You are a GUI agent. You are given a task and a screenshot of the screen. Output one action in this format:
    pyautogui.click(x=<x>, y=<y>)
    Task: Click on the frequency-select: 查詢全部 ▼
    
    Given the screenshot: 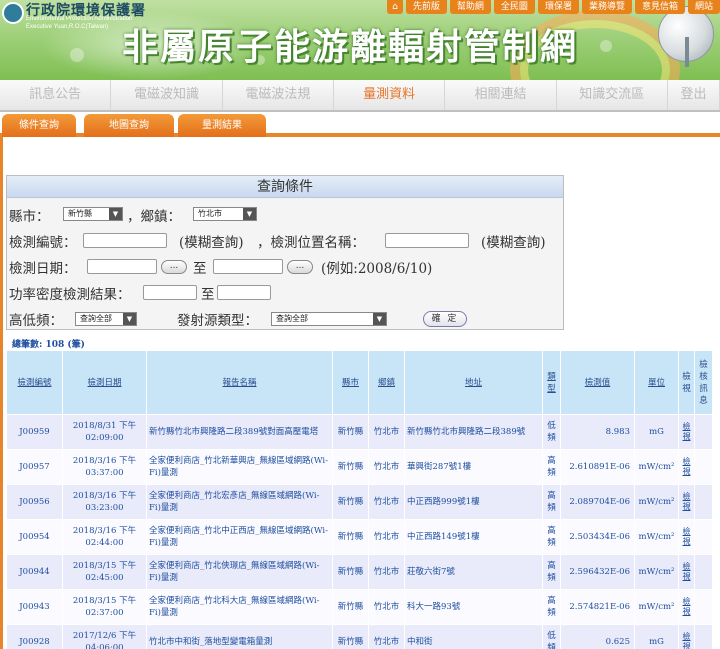 What is the action you would take?
    pyautogui.click(x=106, y=319)
    